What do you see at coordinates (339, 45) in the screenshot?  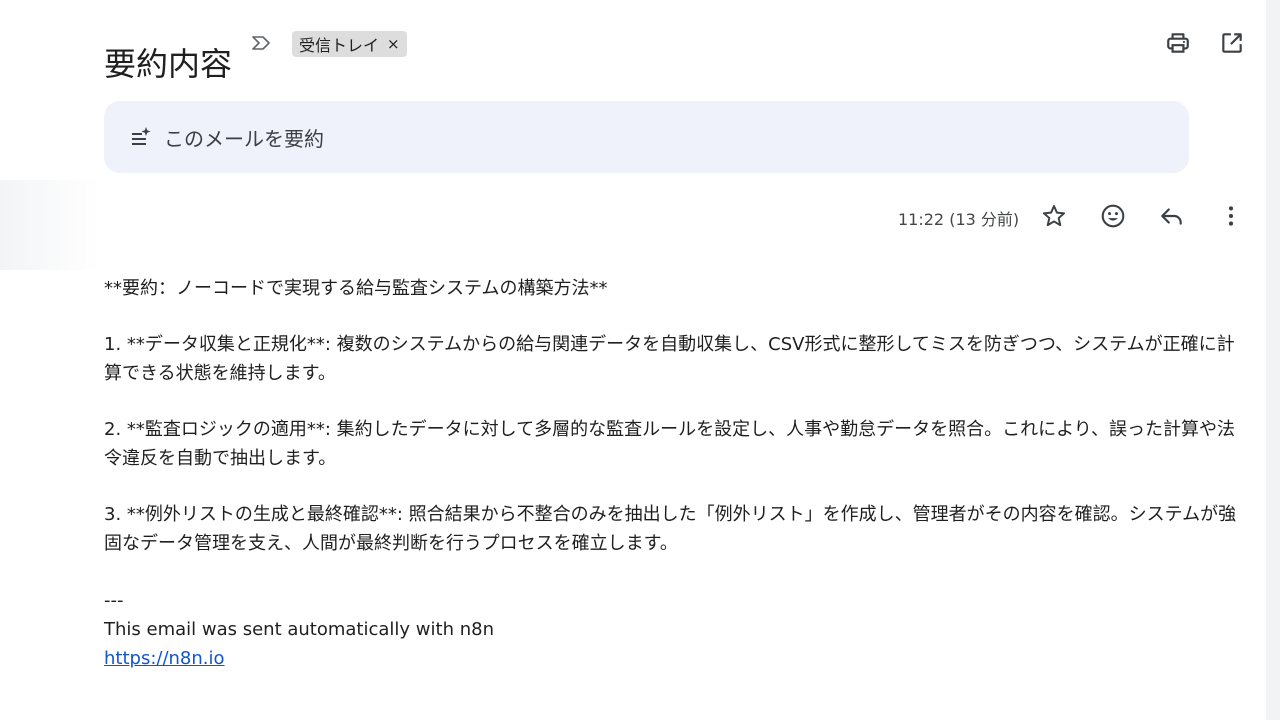 I see `label-chip-text: 受信トレイ` at bounding box center [339, 45].